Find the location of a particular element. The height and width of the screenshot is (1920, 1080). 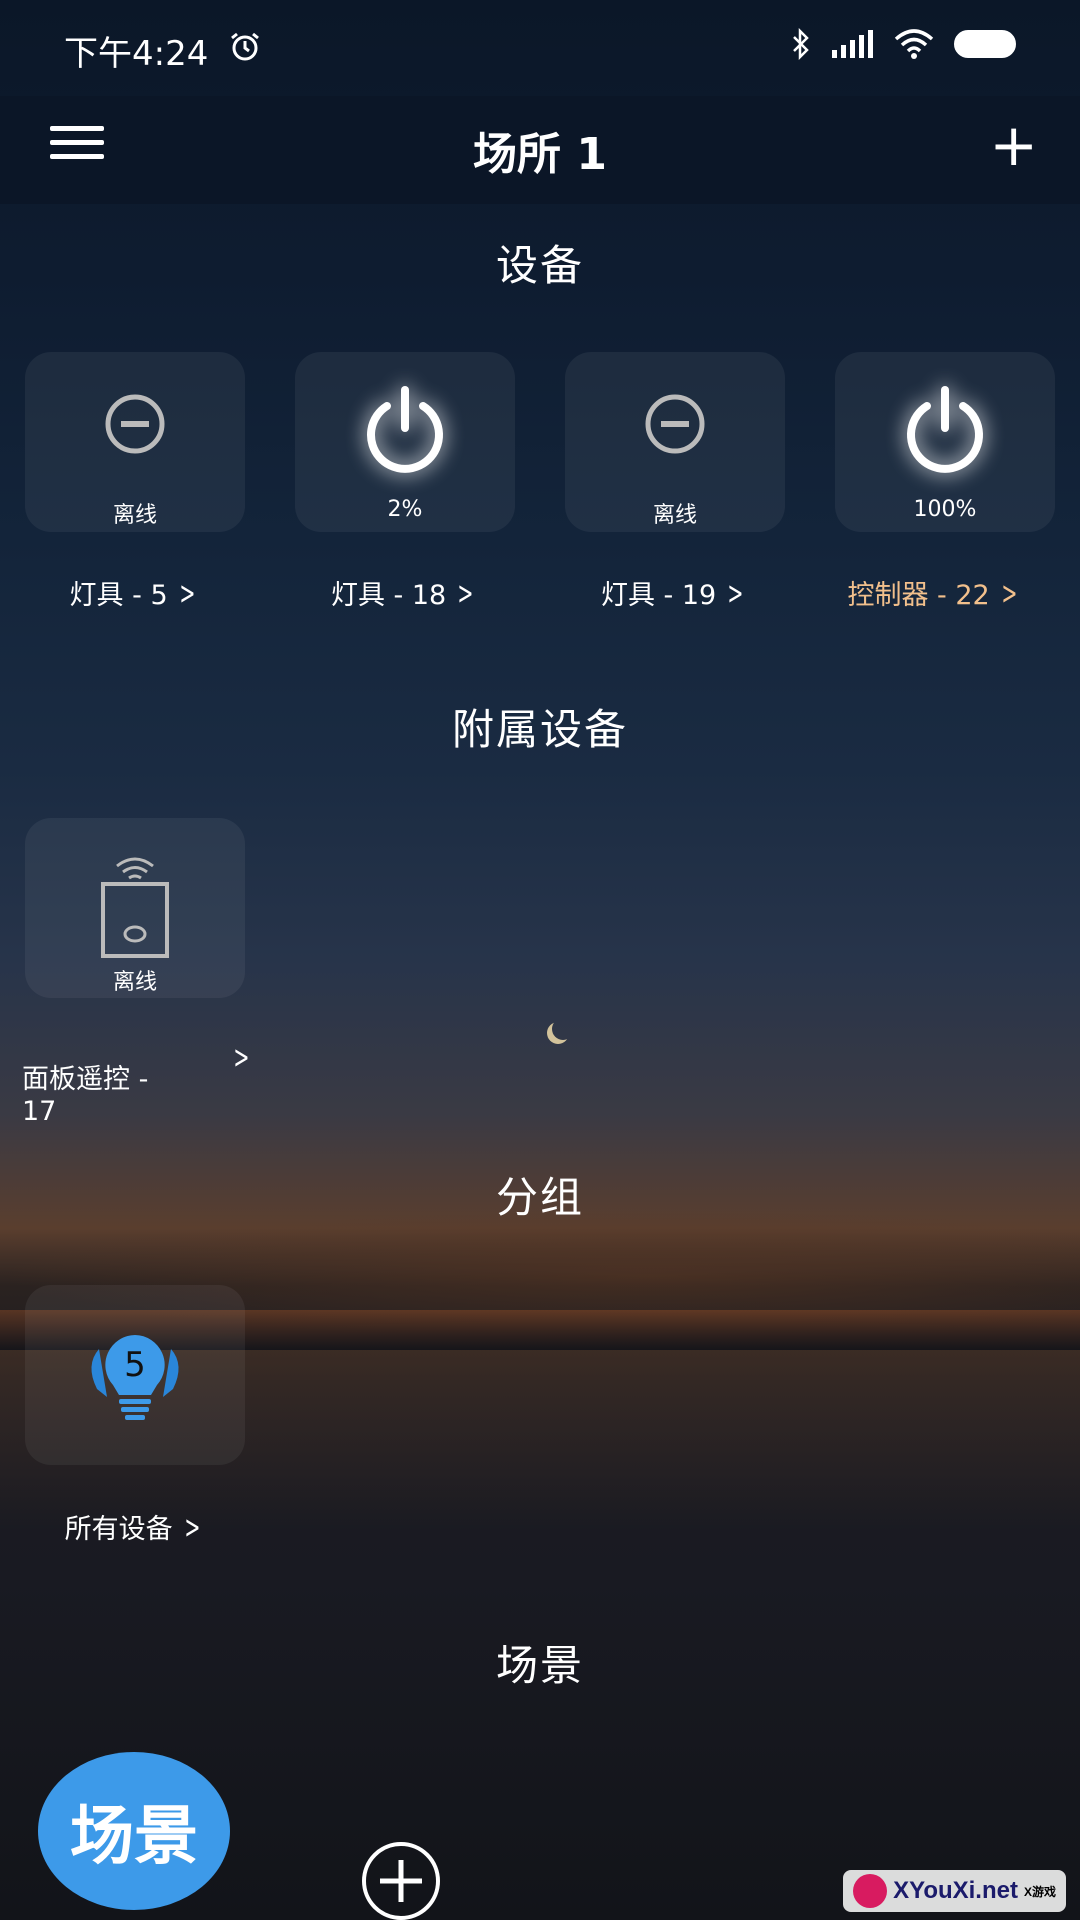

device-tile-3: 离线 is located at coordinates (675, 442).